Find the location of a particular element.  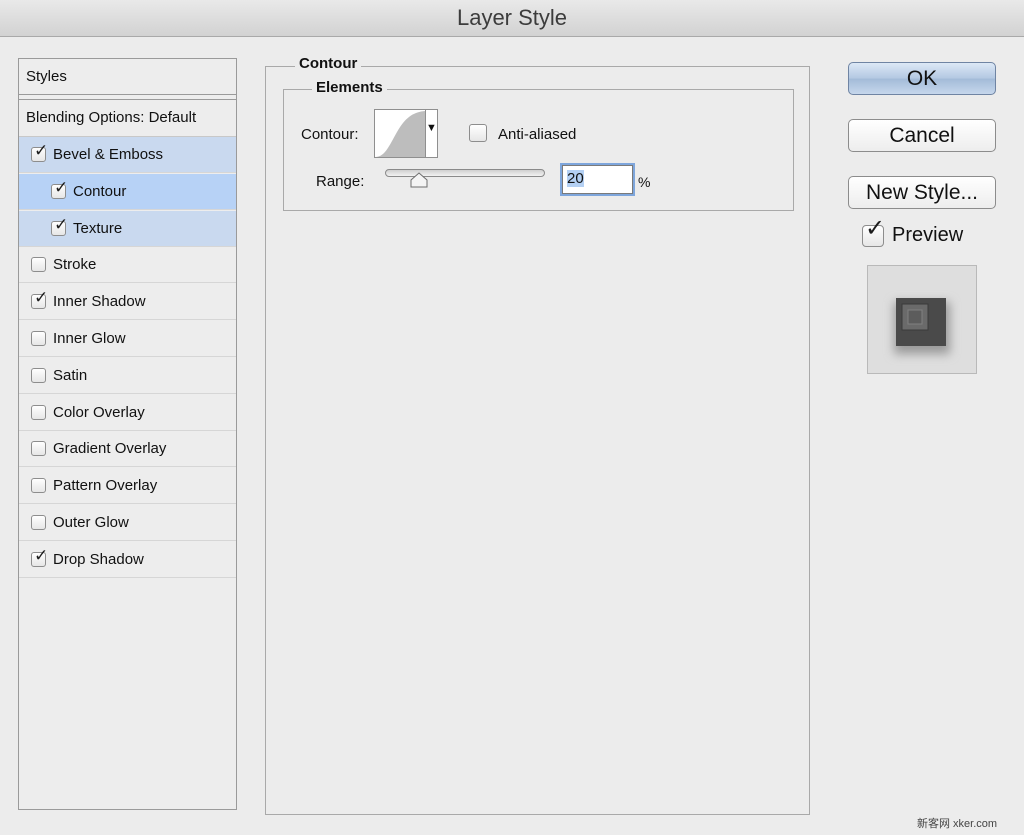

style-item-label: Inner Glow is located at coordinates (89, 338).